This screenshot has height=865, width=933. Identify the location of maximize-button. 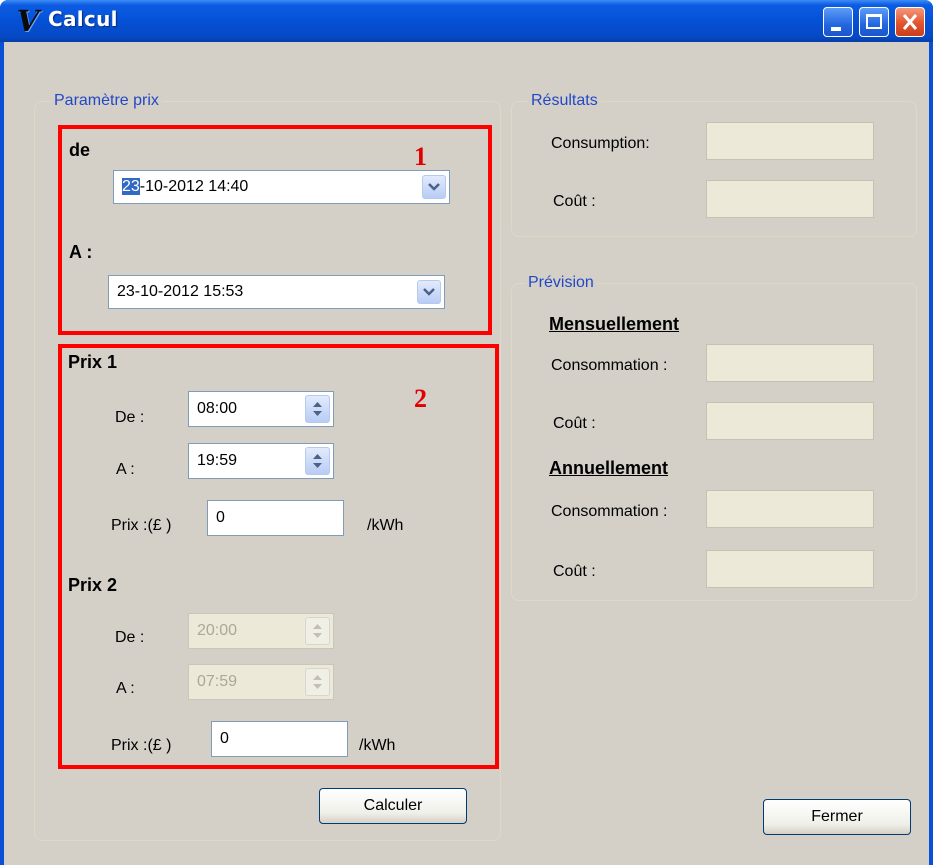
(874, 22).